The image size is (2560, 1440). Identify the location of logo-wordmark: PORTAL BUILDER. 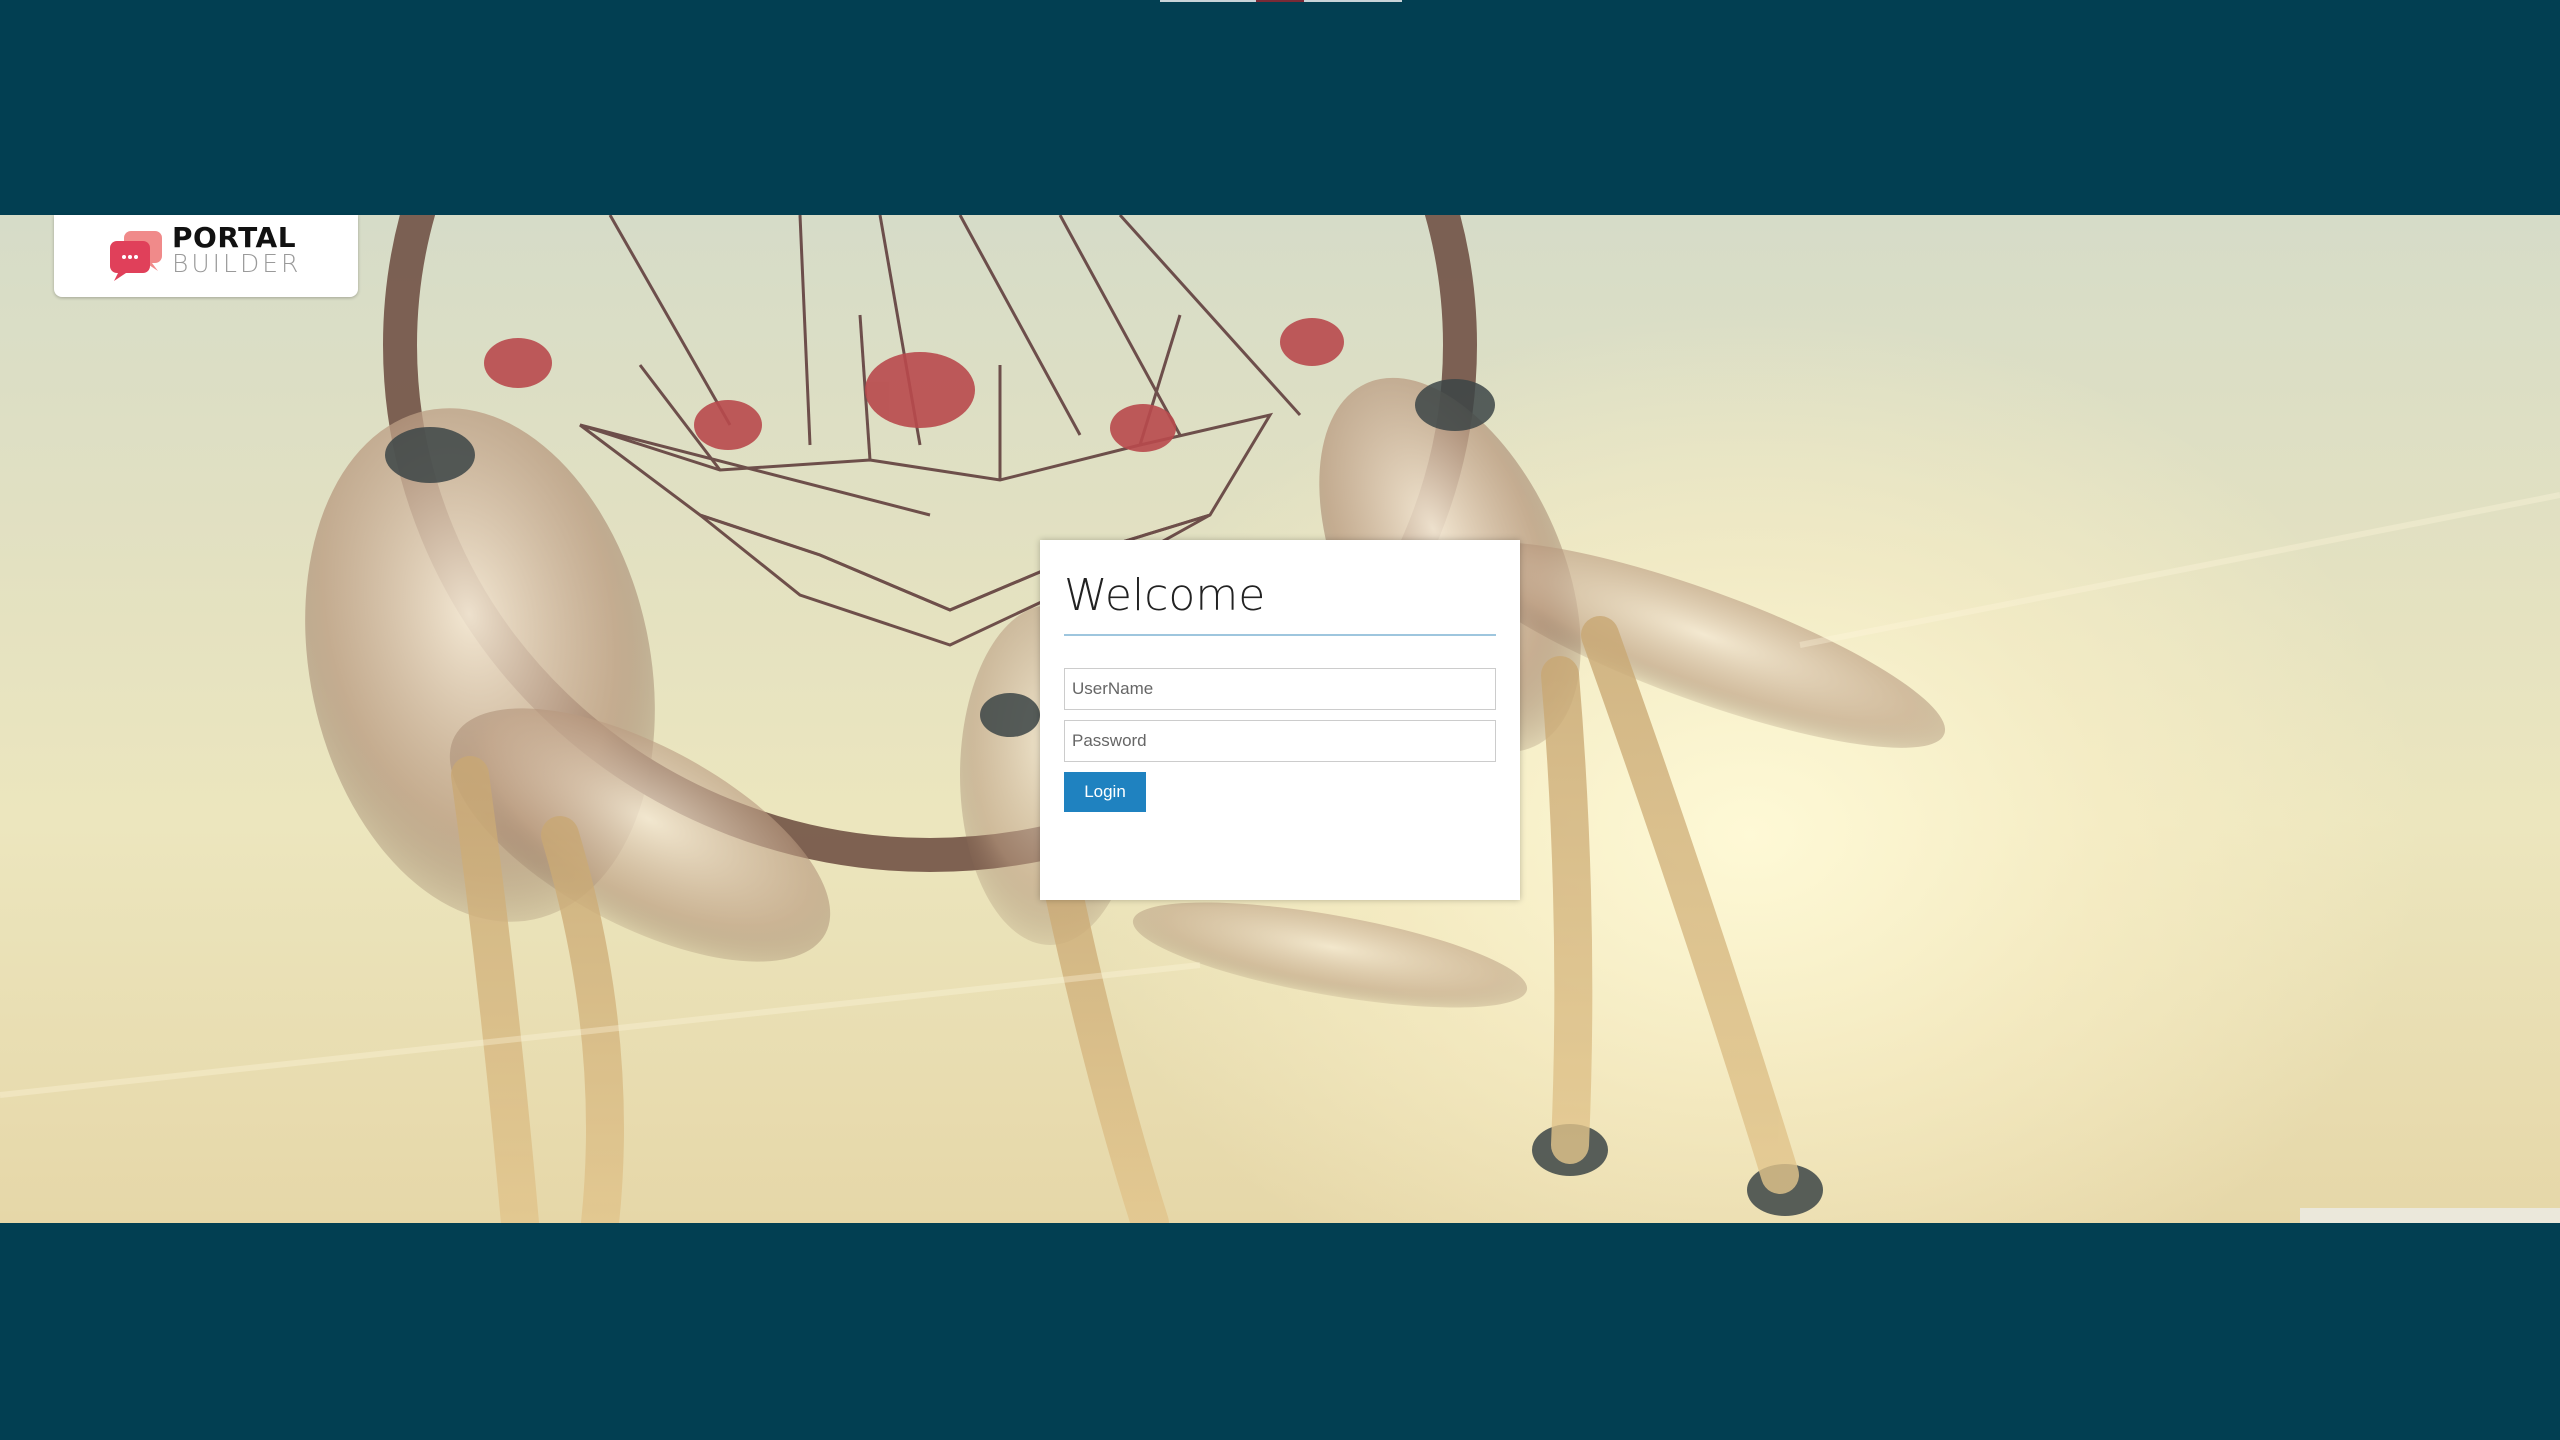
(237, 249).